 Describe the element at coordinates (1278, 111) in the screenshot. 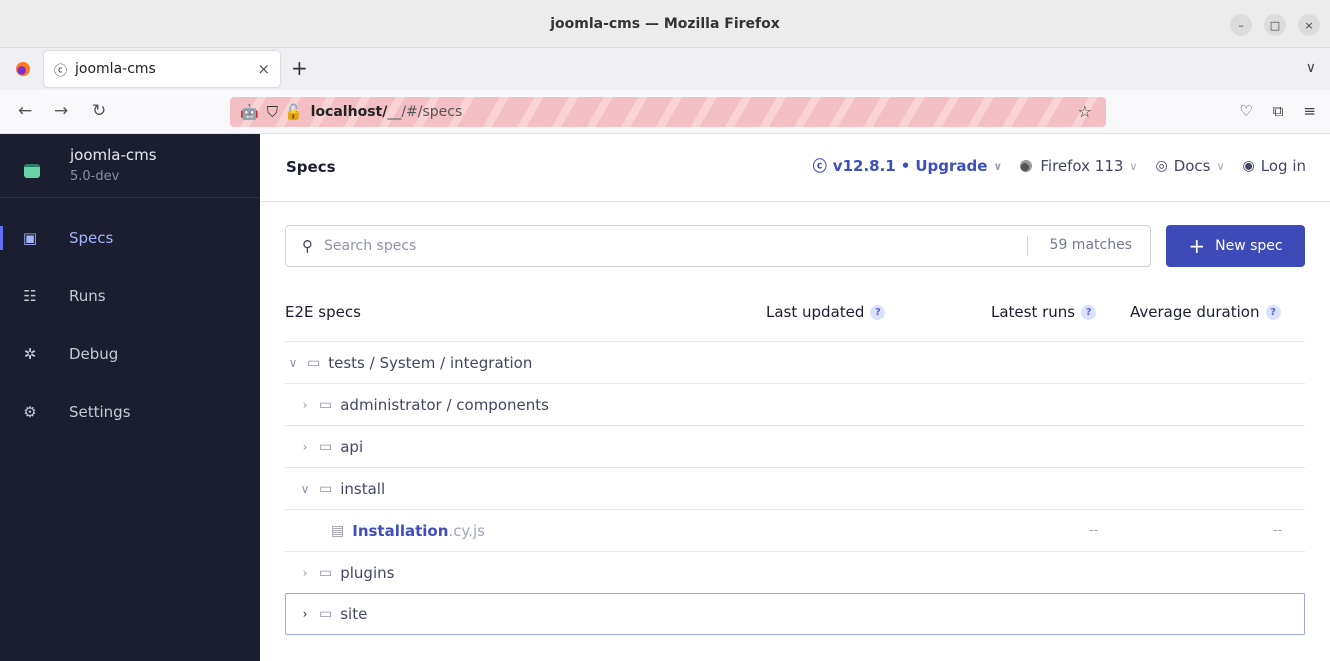

I see `extensions-icon: ⧉` at that location.